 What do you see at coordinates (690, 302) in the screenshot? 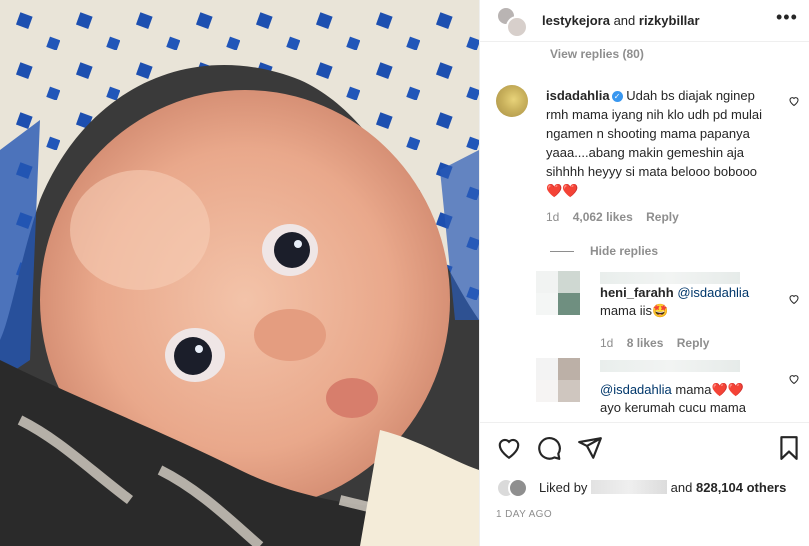
I see `reply-body: heni_farahh @isdadahlia mama iis🤩` at bounding box center [690, 302].